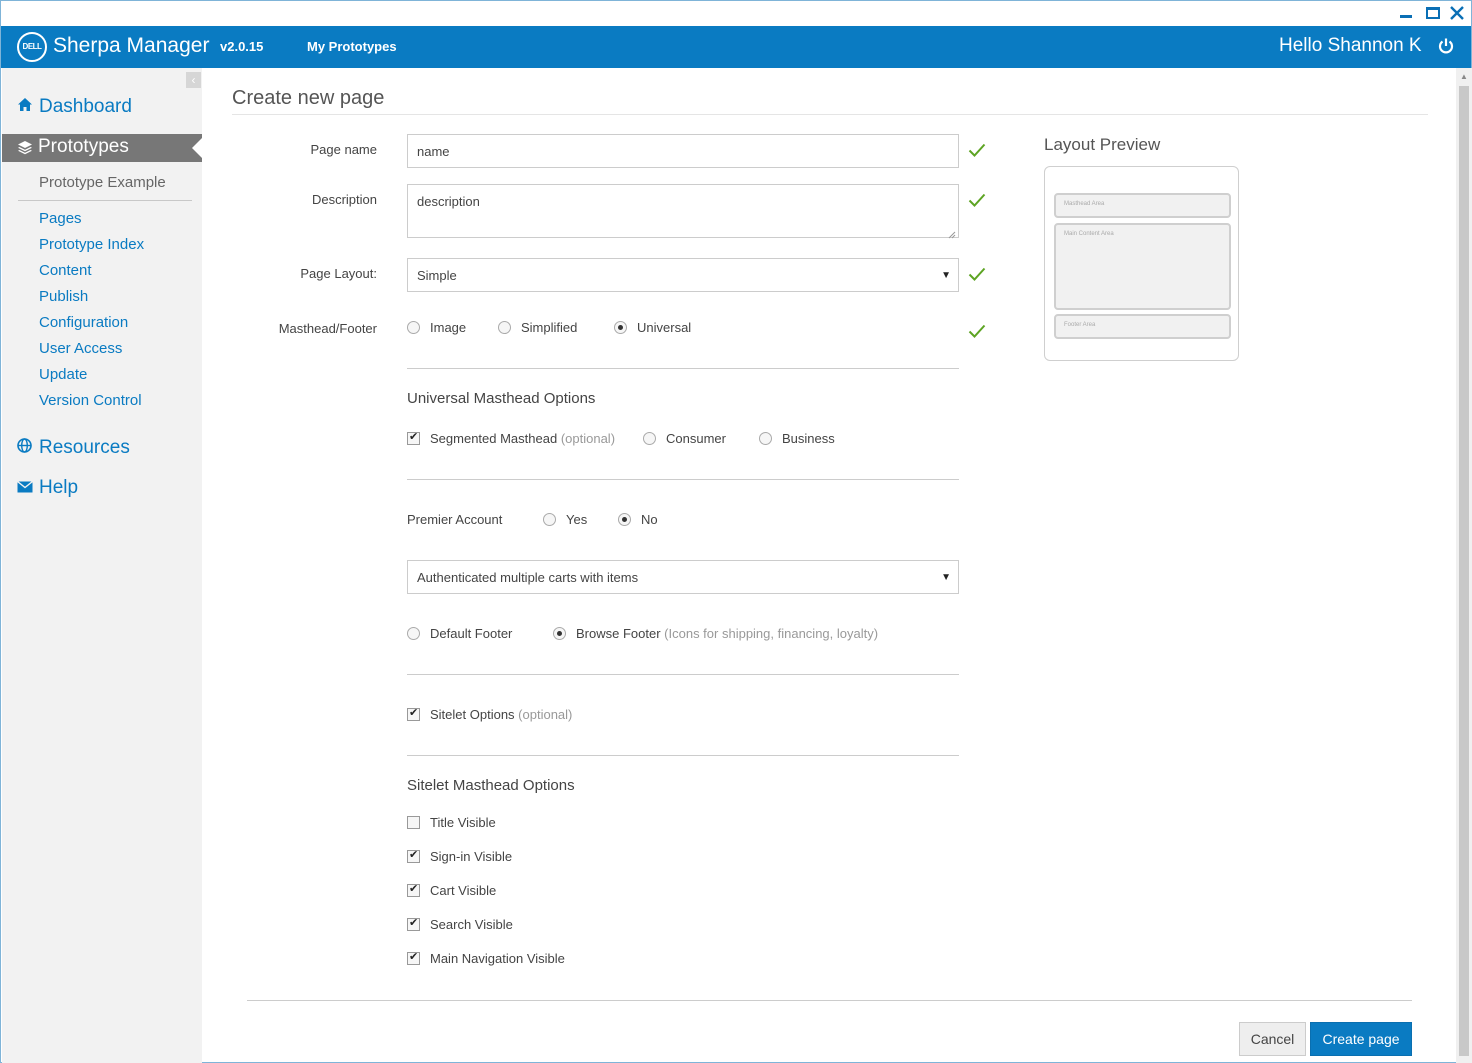 The width and height of the screenshot is (1472, 1063). I want to click on cart-visible-checkbox: Cart Visible, so click(452, 890).